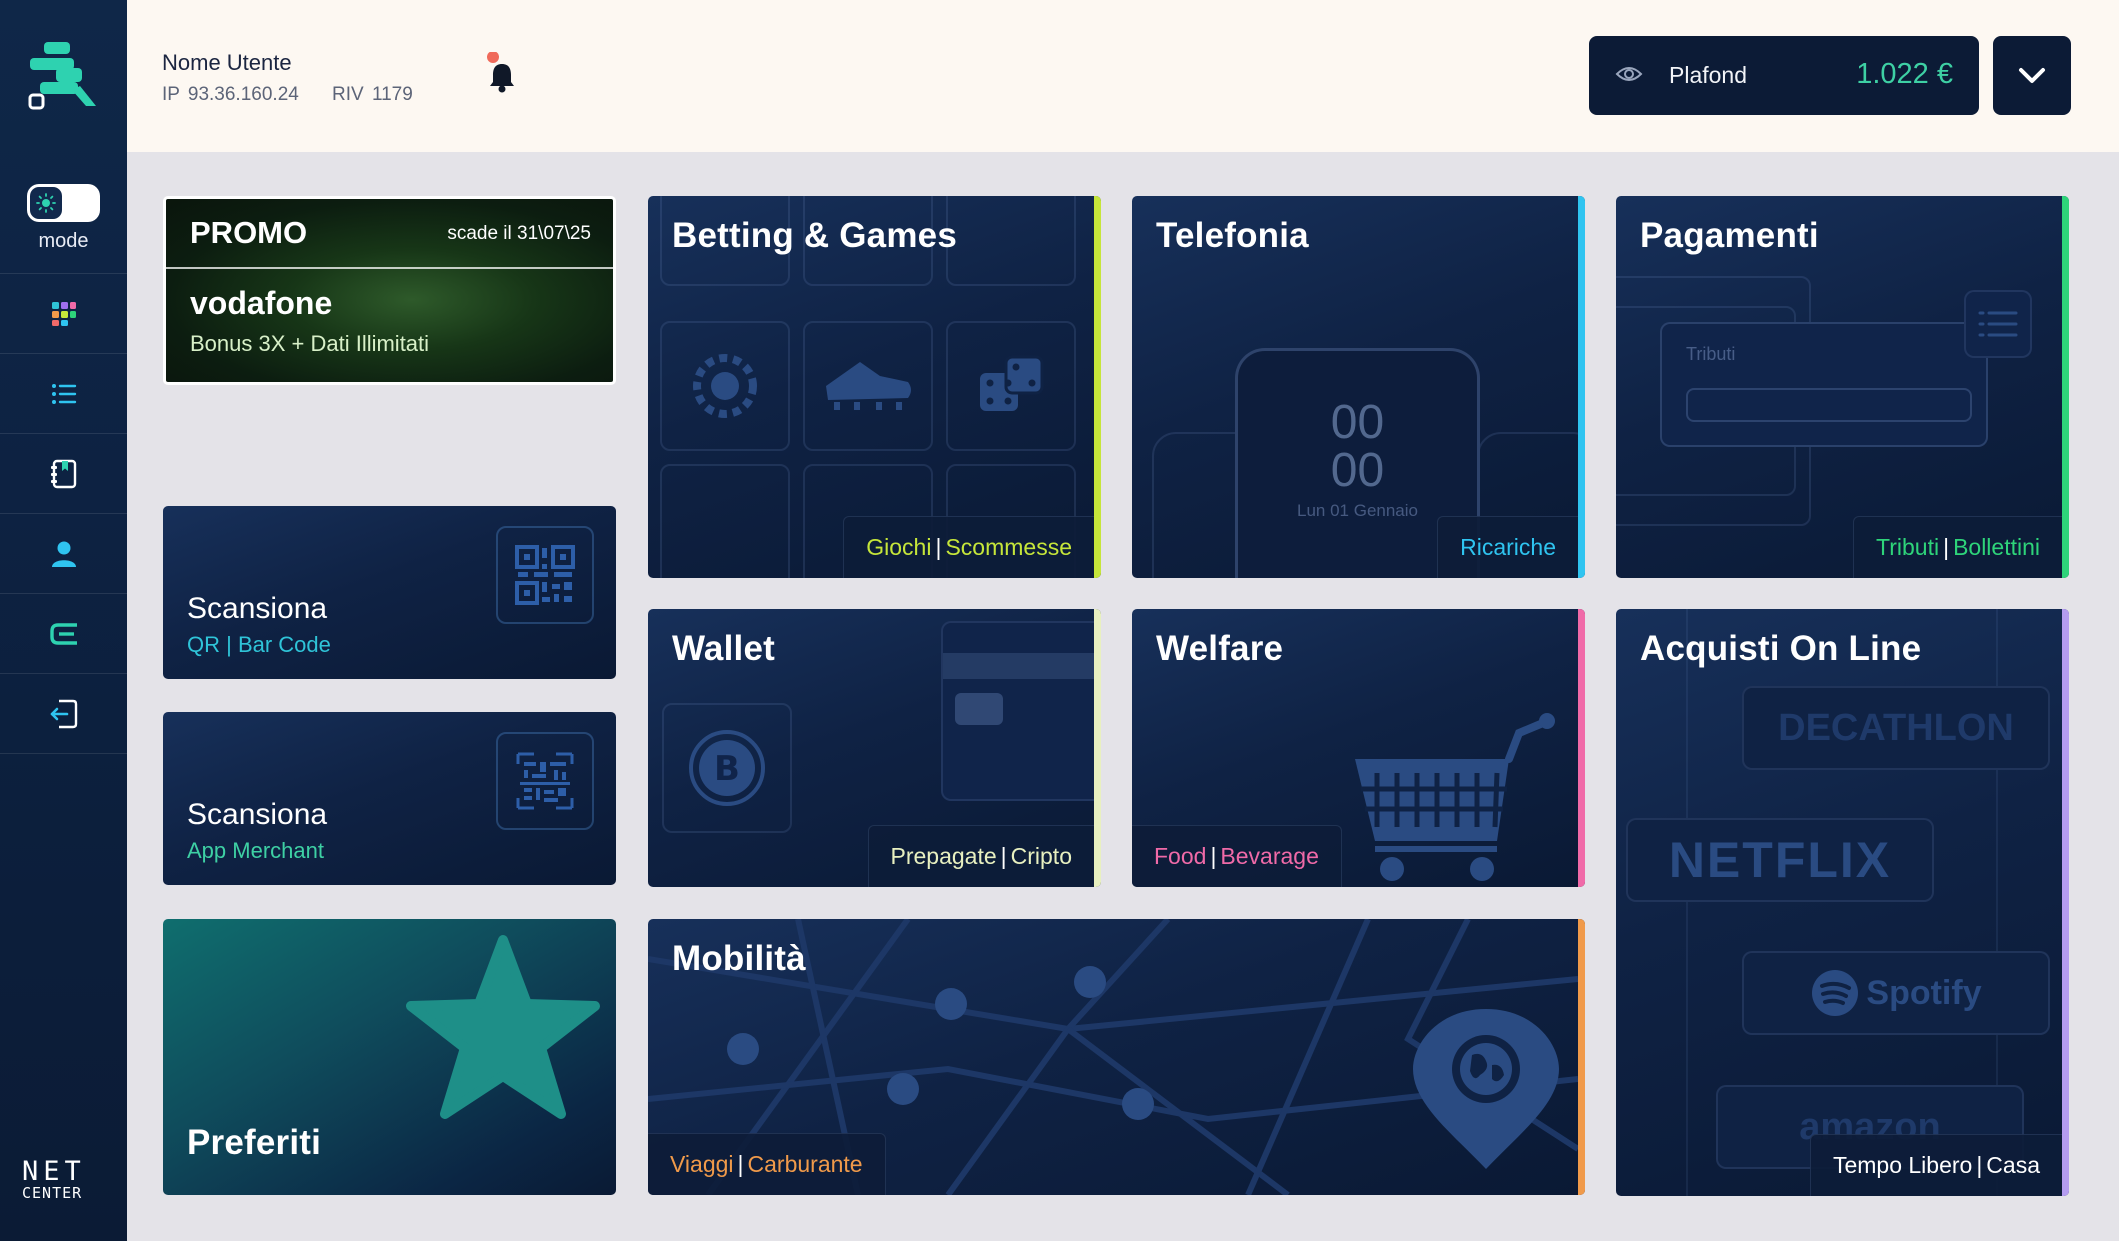 The width and height of the screenshot is (2119, 1241). Describe the element at coordinates (545, 575) in the screenshot. I see `qr-code-icon` at that location.